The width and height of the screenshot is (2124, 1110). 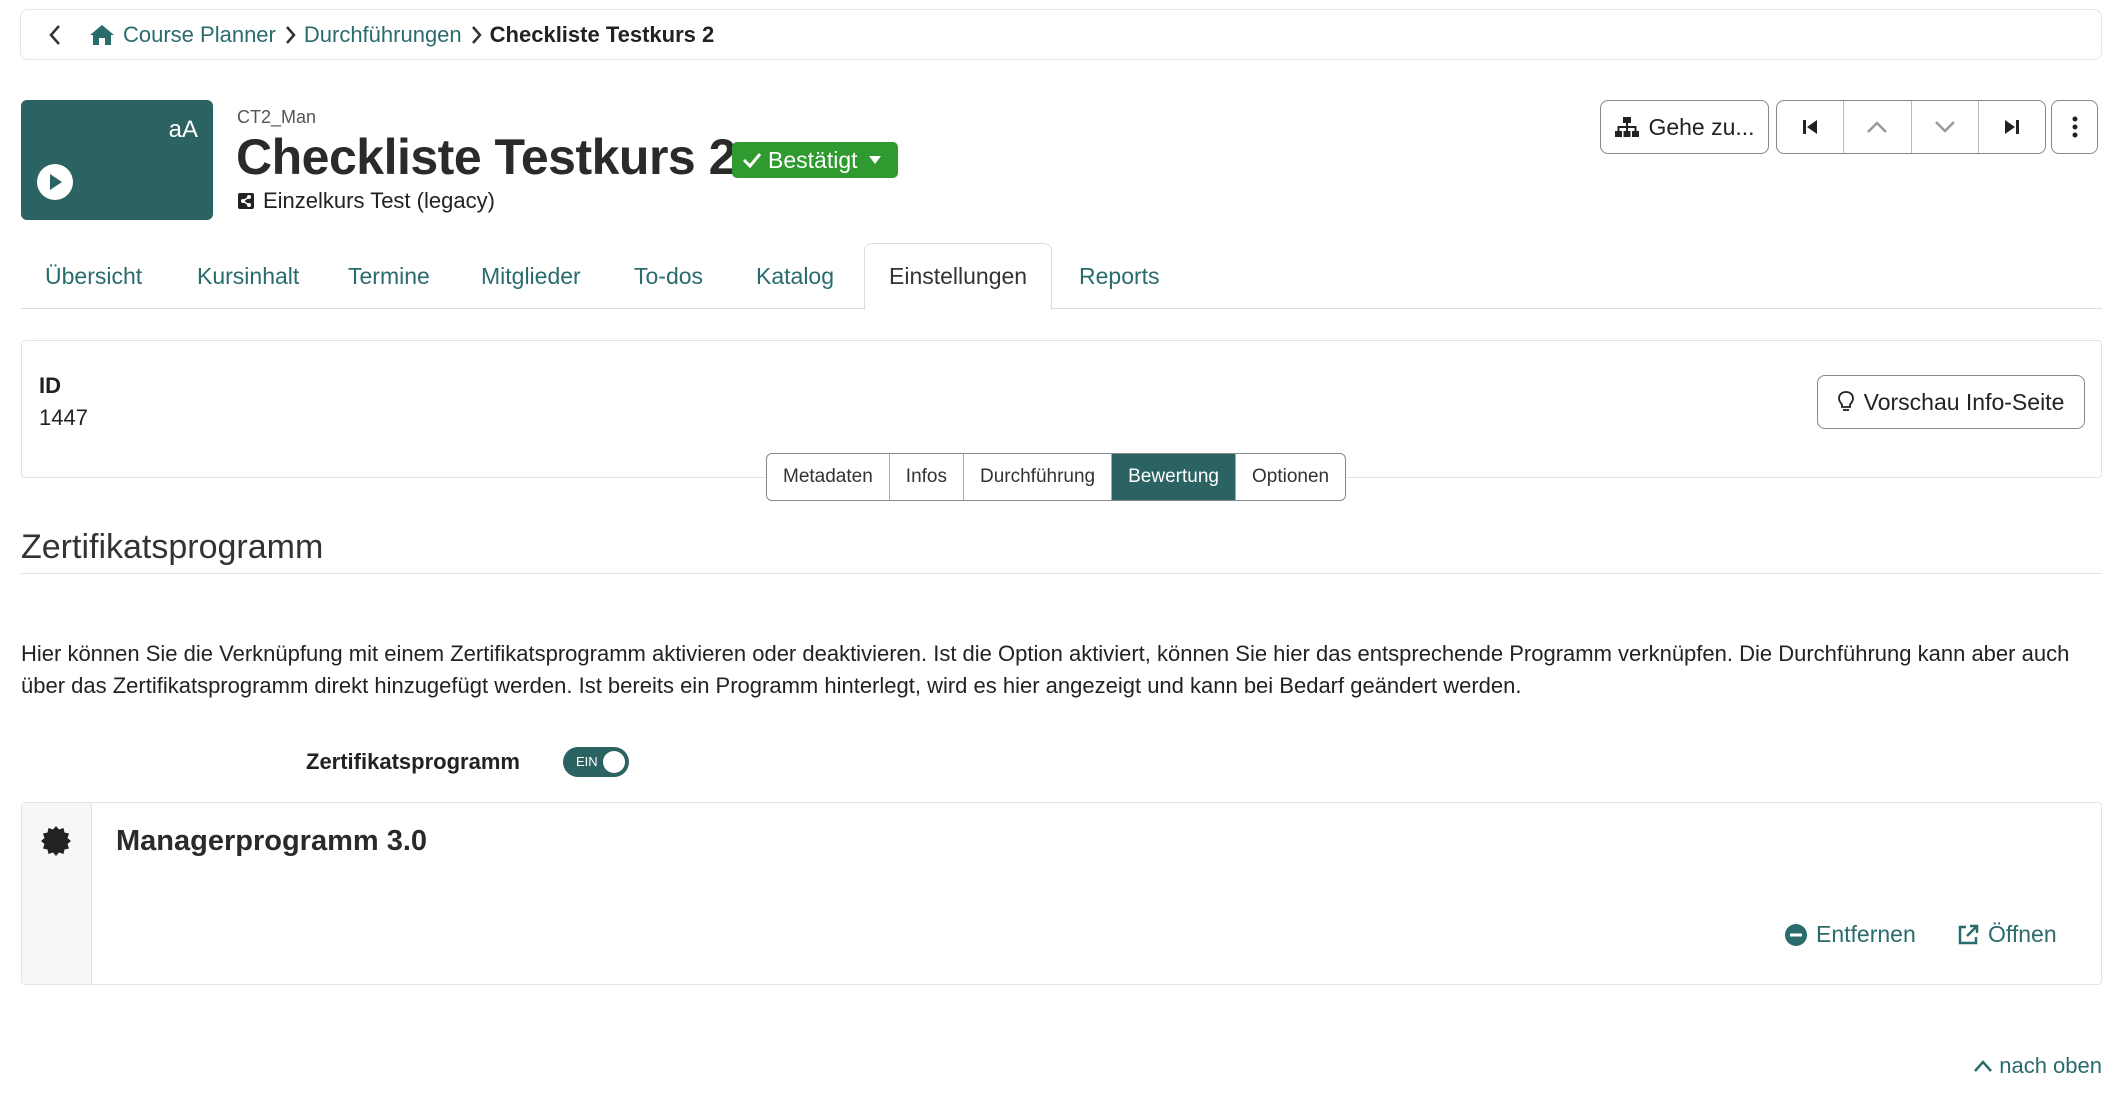 What do you see at coordinates (1796, 934) in the screenshot?
I see `minus-circle-icon` at bounding box center [1796, 934].